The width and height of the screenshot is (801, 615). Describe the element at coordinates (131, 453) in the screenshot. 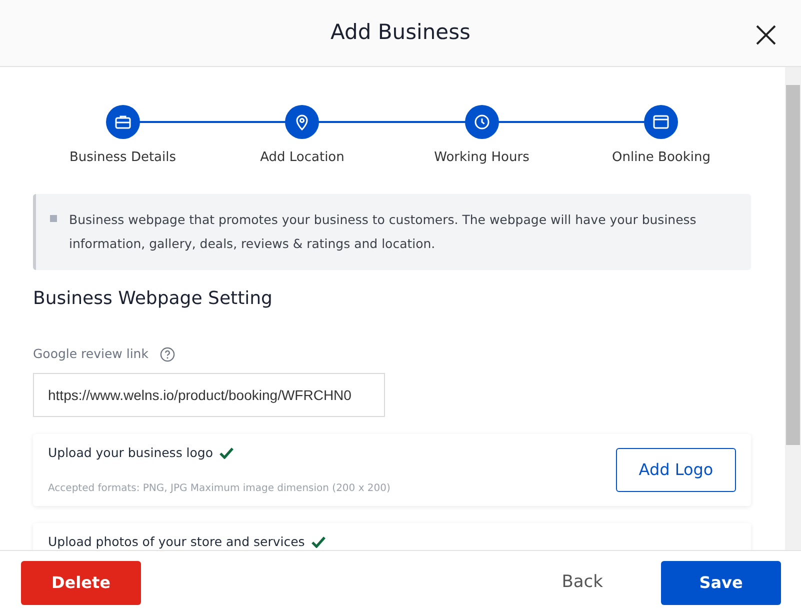

I see `upload-title: Upload your business logo` at that location.